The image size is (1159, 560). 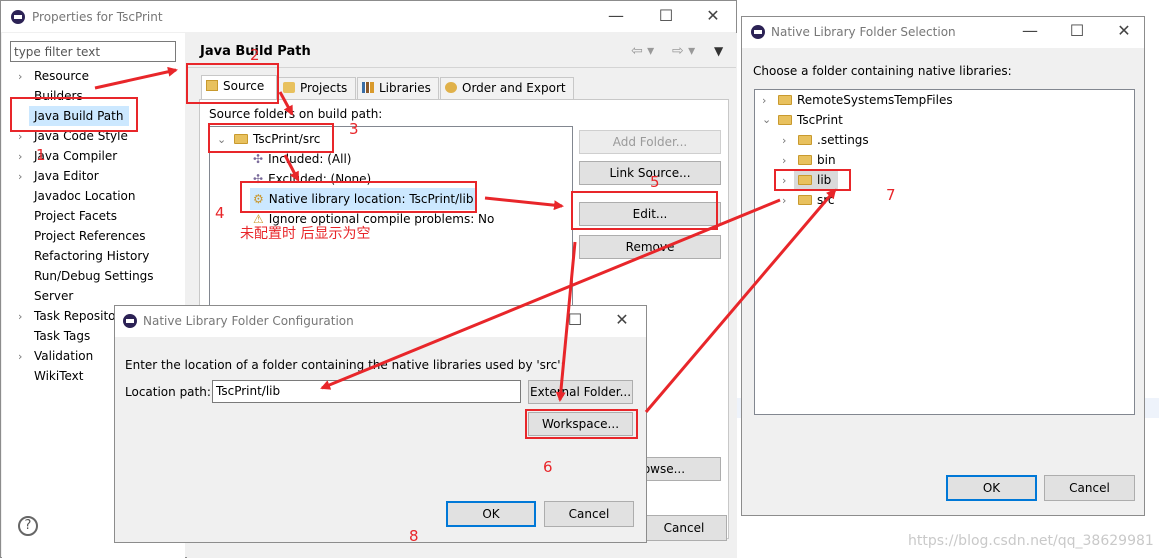 What do you see at coordinates (414, 536) in the screenshot?
I see `annotation-8: 8` at bounding box center [414, 536].